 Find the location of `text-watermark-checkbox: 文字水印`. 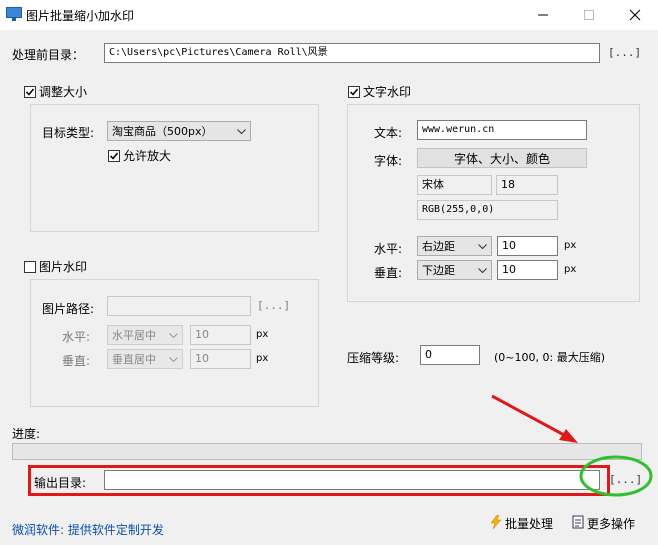

text-watermark-checkbox: 文字水印 is located at coordinates (379, 91).